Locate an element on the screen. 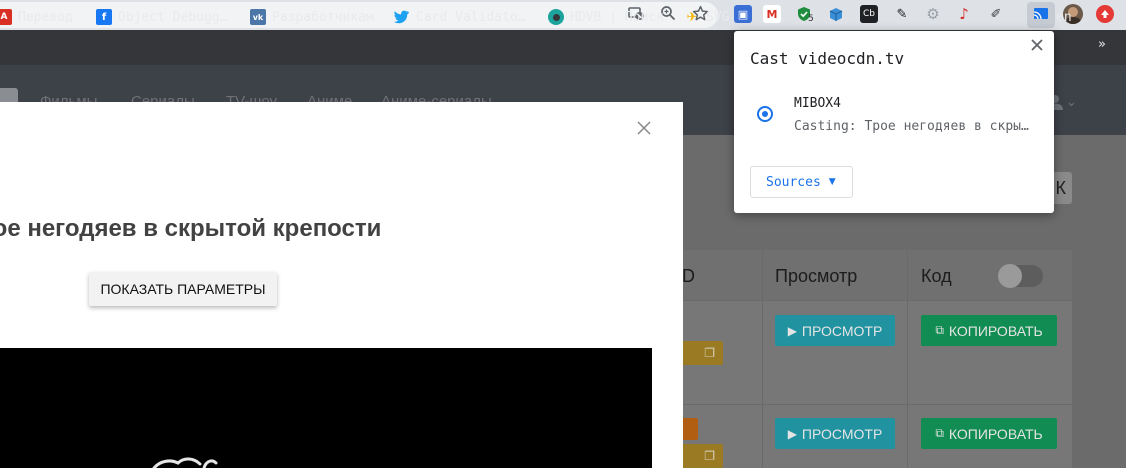  sources-label: Sources is located at coordinates (793, 182).